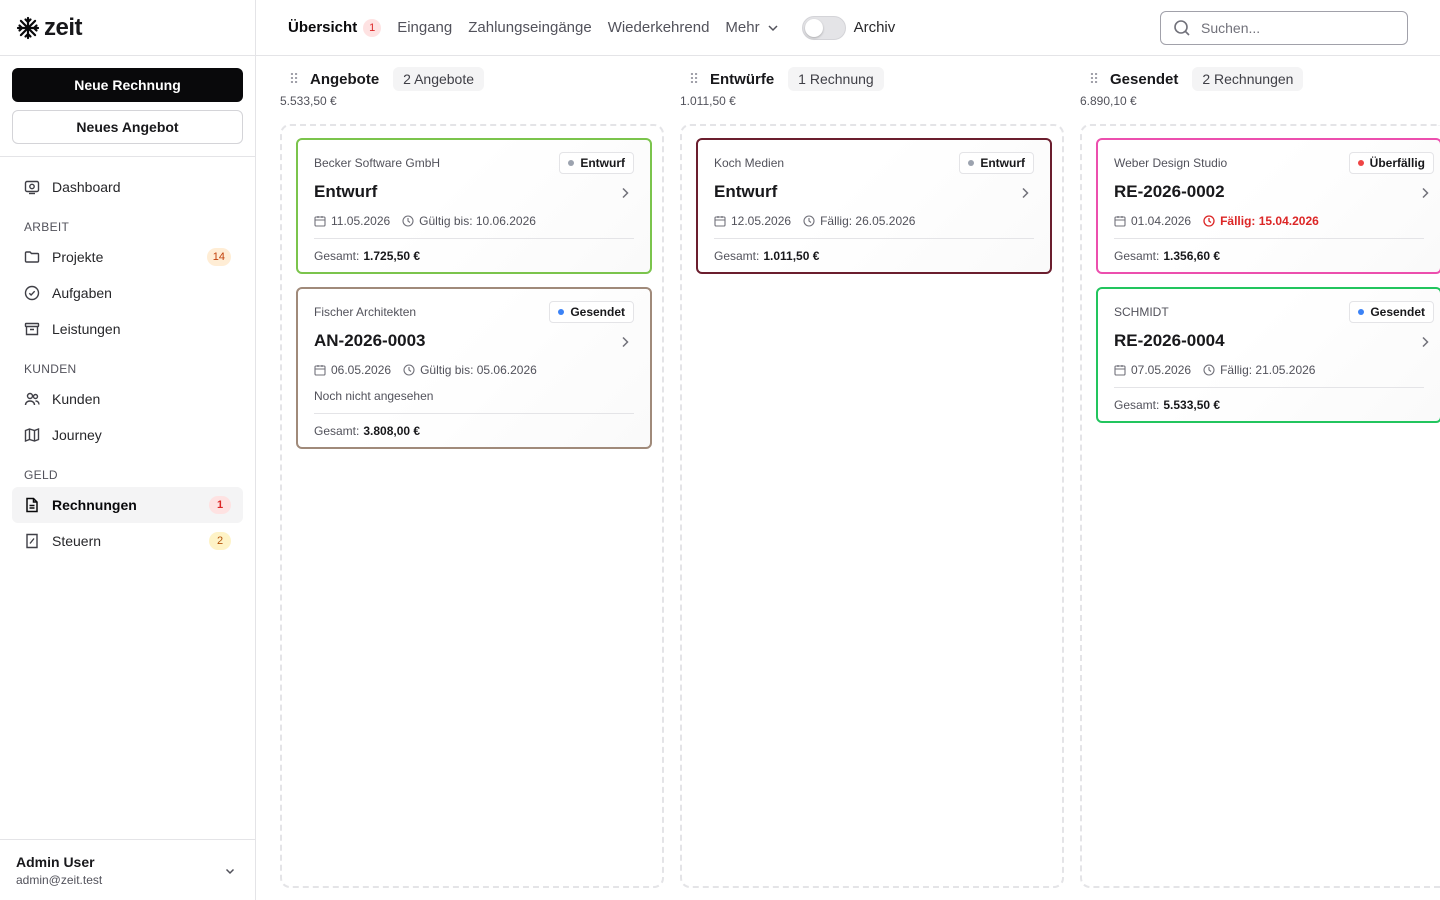 The width and height of the screenshot is (1440, 900). I want to click on card-total: Gesamt: 1.356,60 €, so click(1269, 255).